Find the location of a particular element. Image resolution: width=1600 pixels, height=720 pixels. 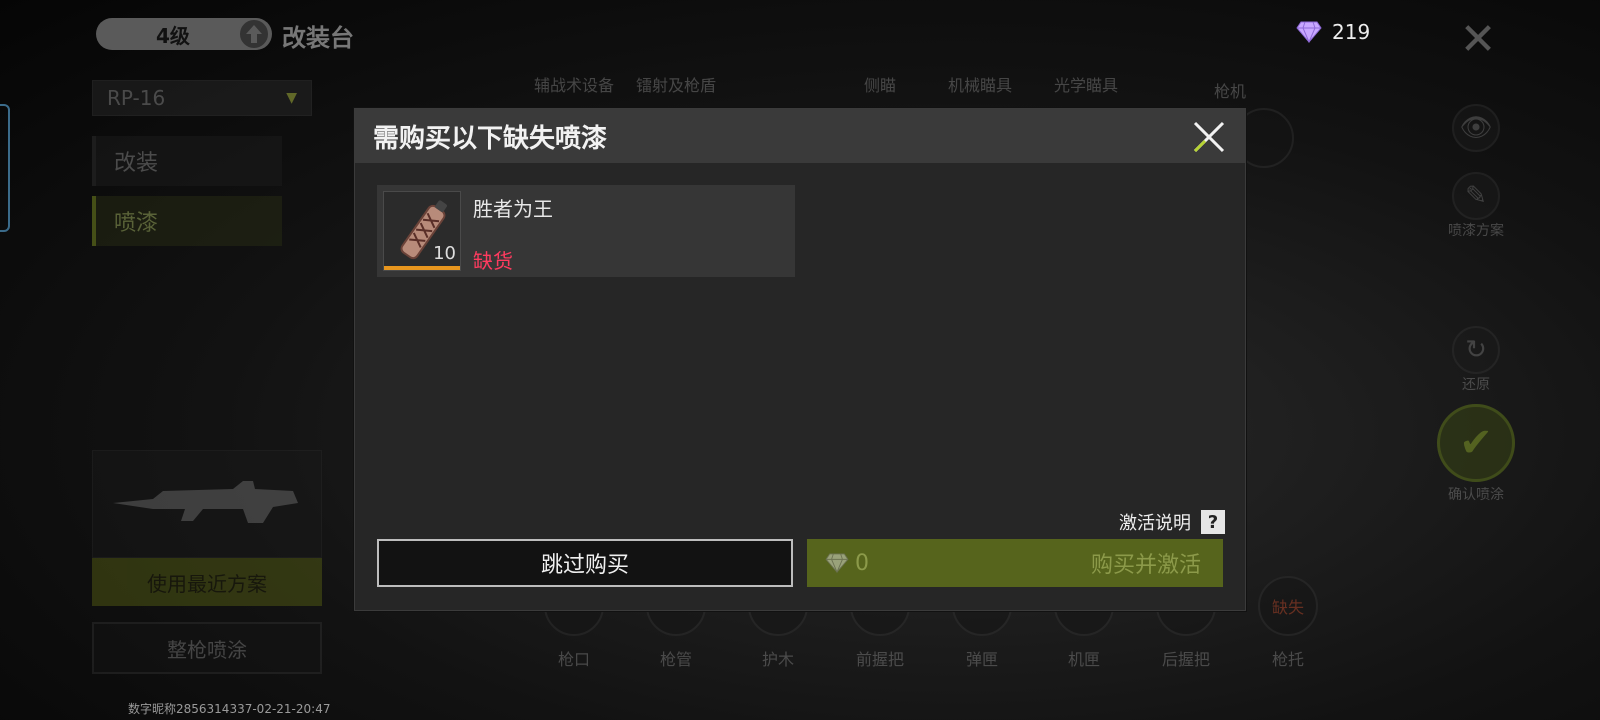

close-icon is located at coordinates (1209, 137).